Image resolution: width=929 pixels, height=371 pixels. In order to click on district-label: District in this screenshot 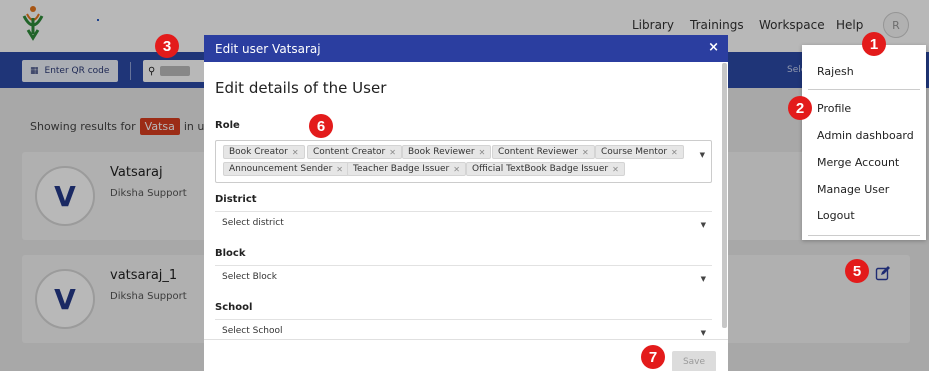, I will do `click(236, 199)`.